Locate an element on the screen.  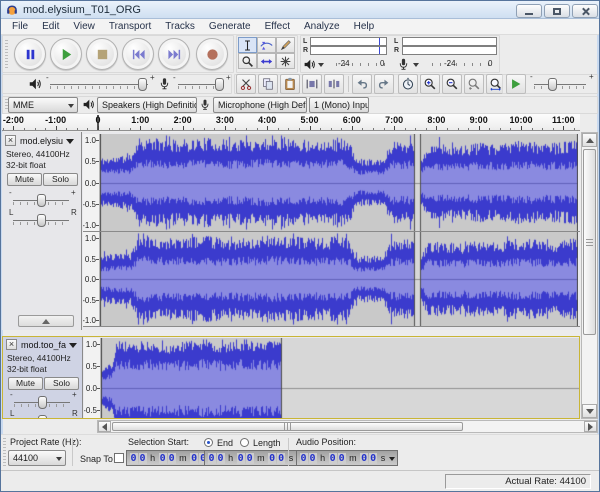
playback-meter-left-label: L is located at coordinates (305, 41).